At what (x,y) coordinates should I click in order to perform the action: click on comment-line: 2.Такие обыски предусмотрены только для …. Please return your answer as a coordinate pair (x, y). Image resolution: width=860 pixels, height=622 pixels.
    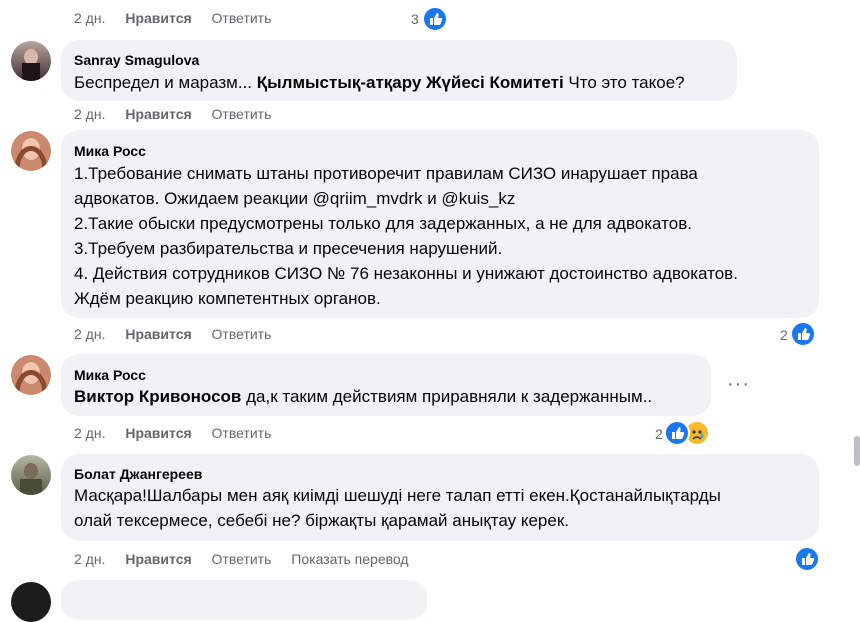
    Looking at the image, I should click on (383, 223).